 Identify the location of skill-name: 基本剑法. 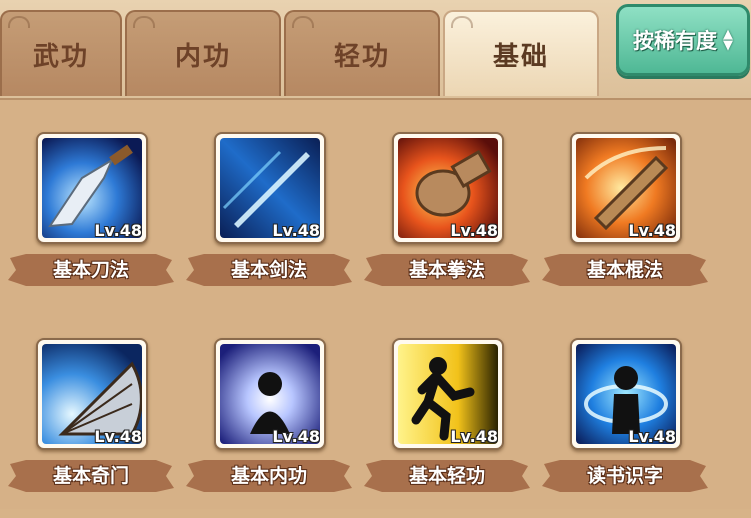
(268, 270).